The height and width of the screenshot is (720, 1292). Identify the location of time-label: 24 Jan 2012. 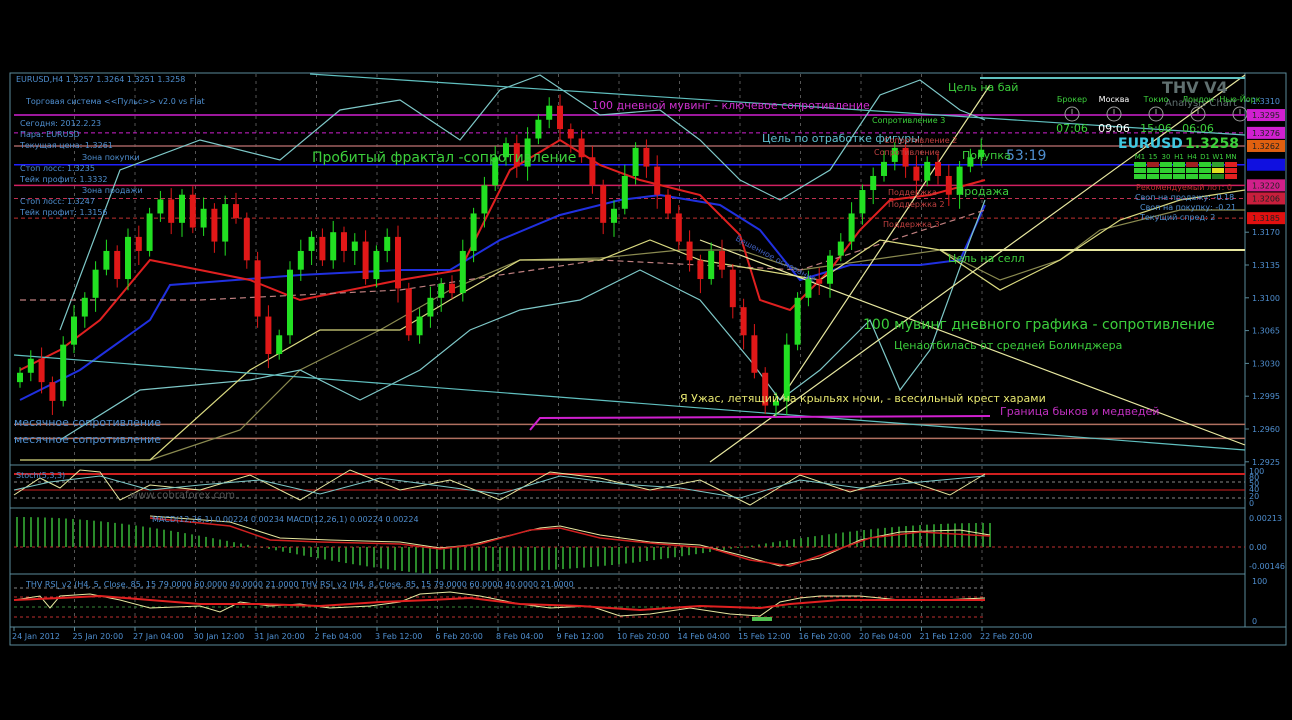
(36, 636).